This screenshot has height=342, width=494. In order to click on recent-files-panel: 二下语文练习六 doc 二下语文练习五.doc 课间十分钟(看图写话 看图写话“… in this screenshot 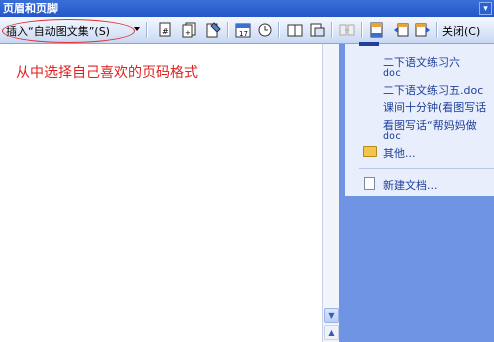, I will do `click(419, 119)`.